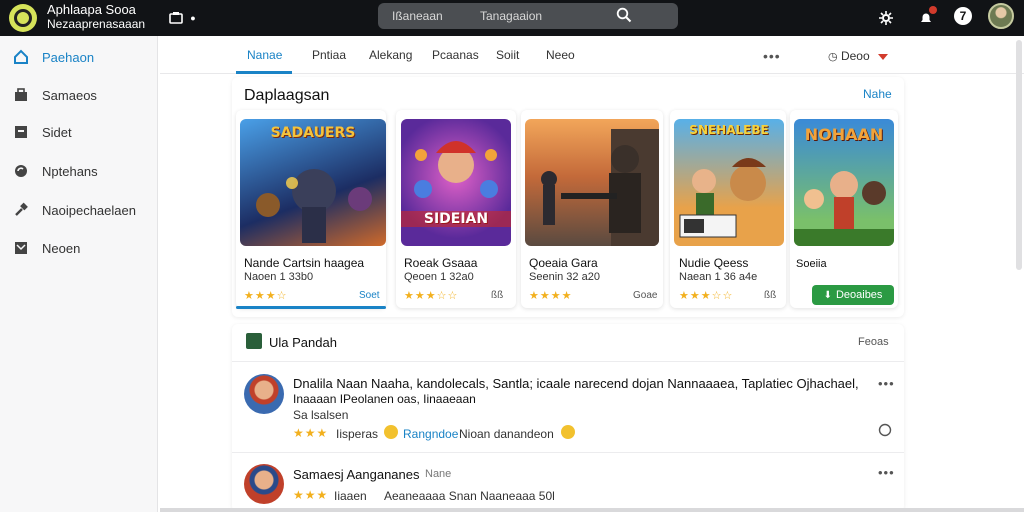 This screenshot has width=1024, height=512. What do you see at coordinates (456, 219) in the screenshot?
I see `cover-title-text: SIDEIAN` at bounding box center [456, 219].